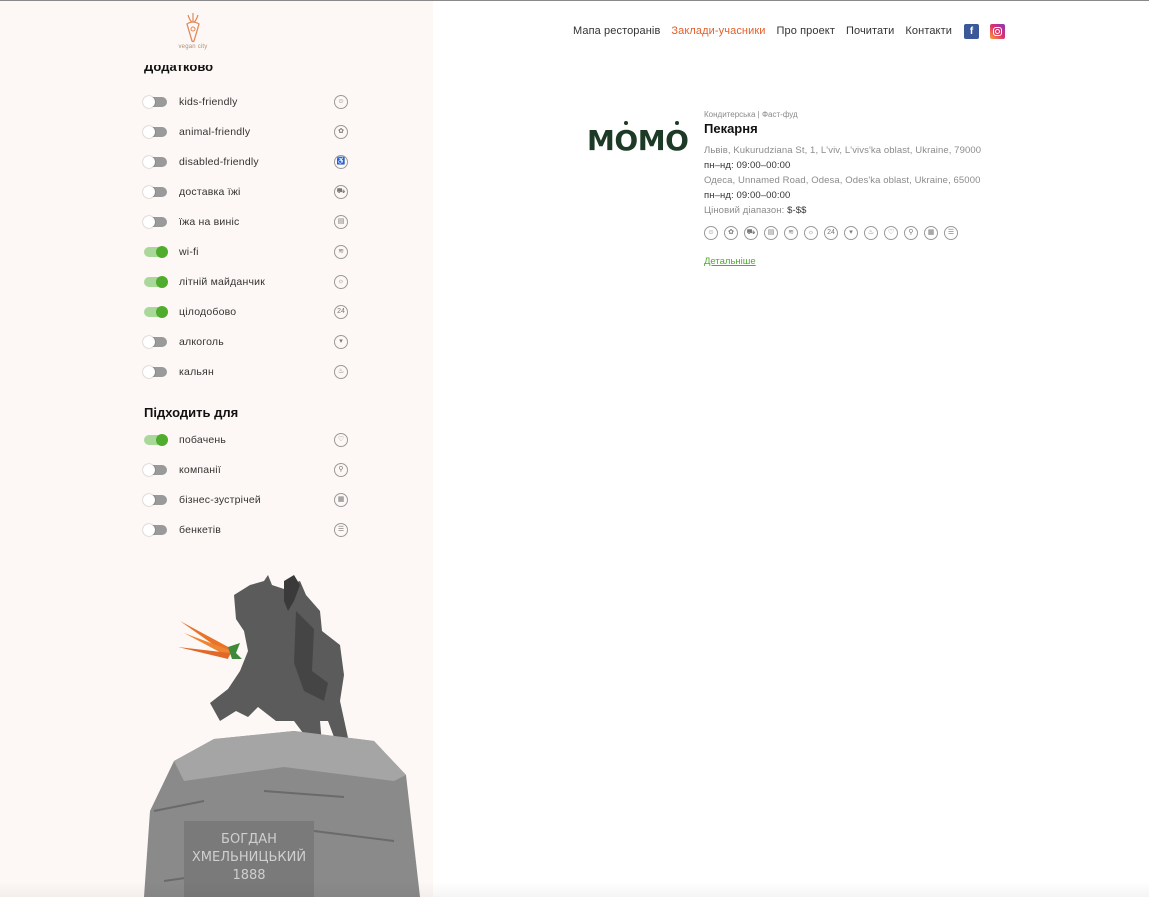 The width and height of the screenshot is (1149, 897). What do you see at coordinates (248, 875) in the screenshot?
I see `statue-inscription-line3: 1888` at bounding box center [248, 875].